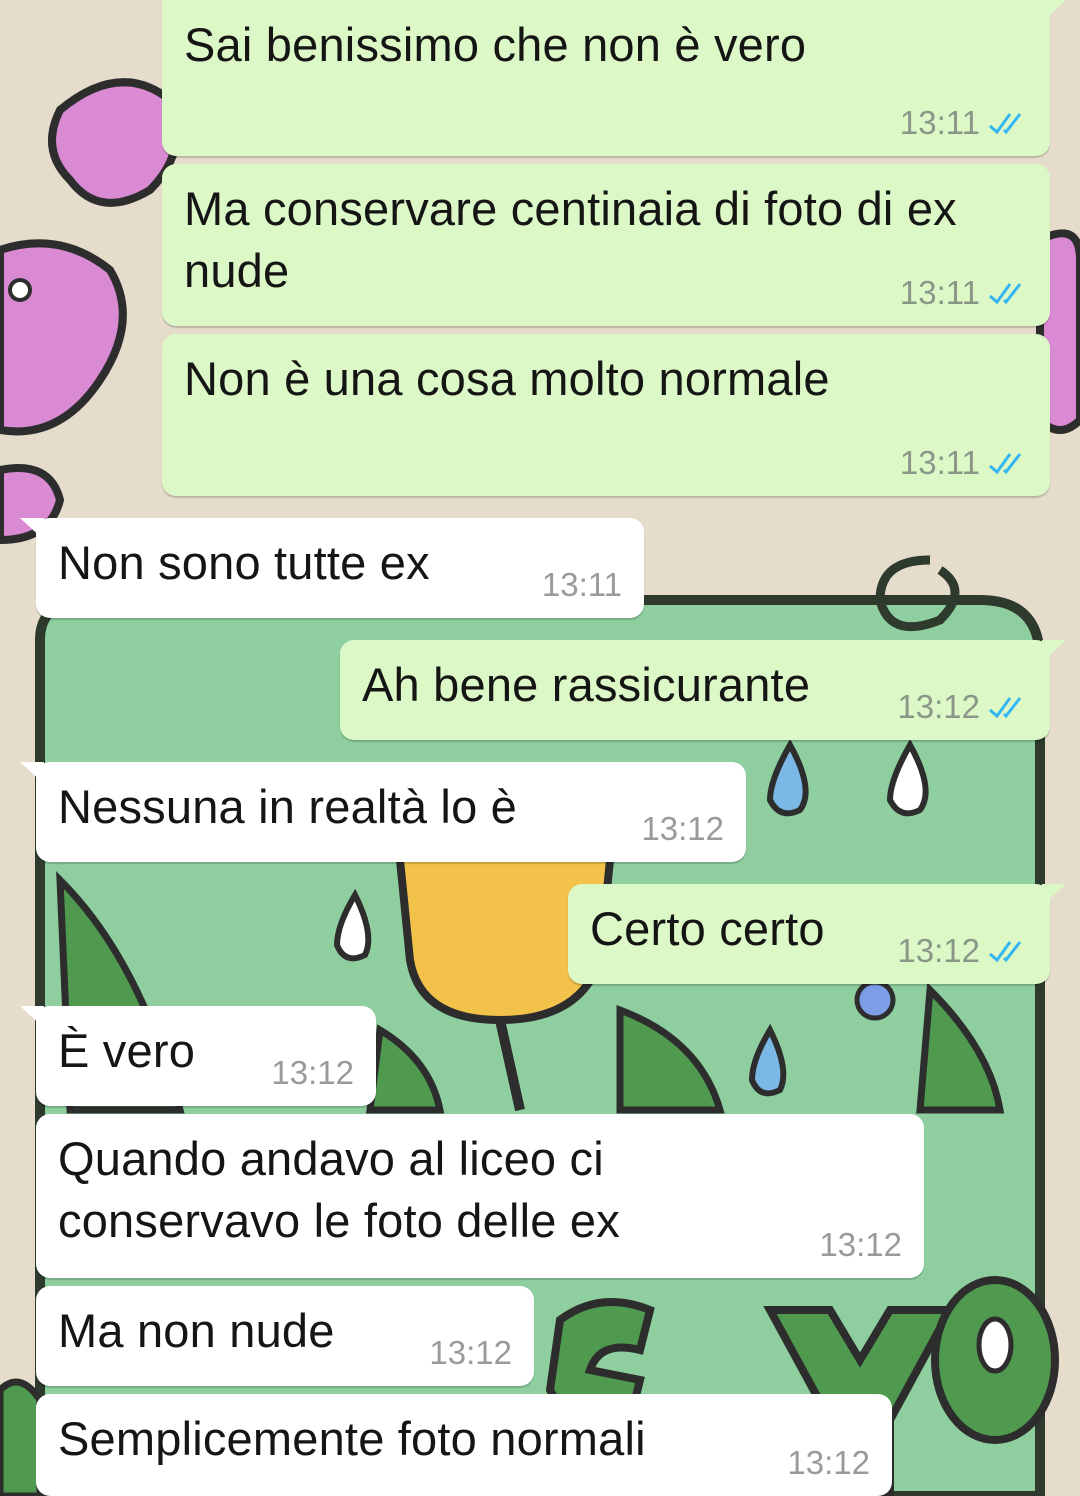 This screenshot has width=1080, height=1496. I want to click on incoming-message: Nessuna in realtà lo è 13:12, so click(383, 812).